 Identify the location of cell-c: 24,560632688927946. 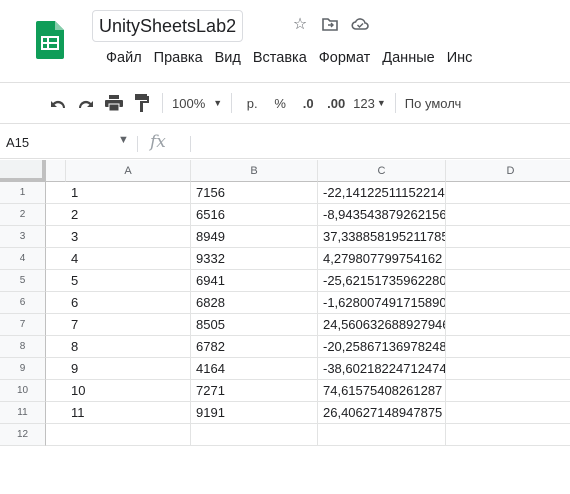
(382, 325).